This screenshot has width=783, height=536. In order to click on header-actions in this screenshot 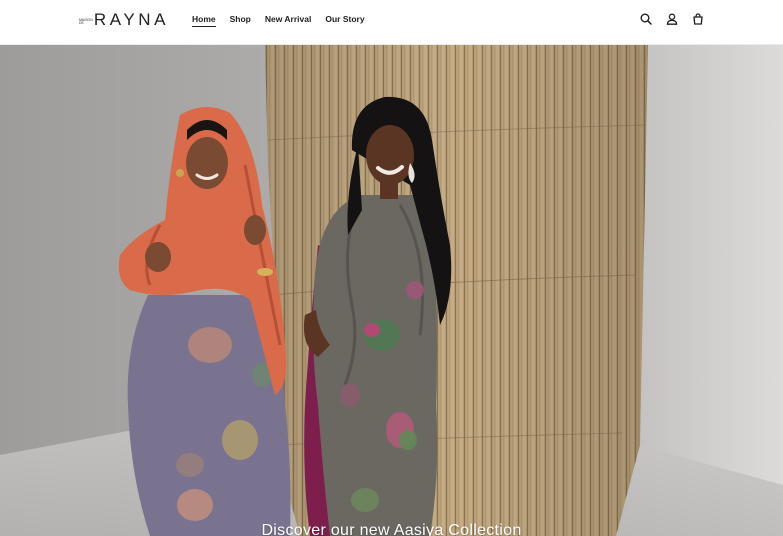, I will do `click(672, 19)`.